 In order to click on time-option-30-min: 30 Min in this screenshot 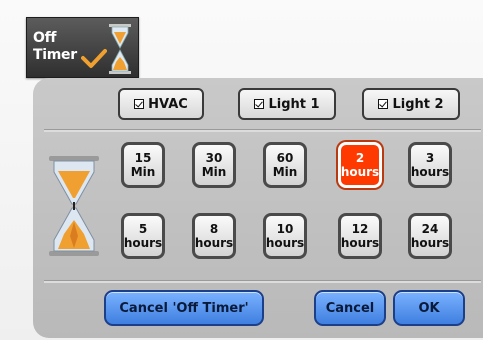, I will do `click(214, 165)`.